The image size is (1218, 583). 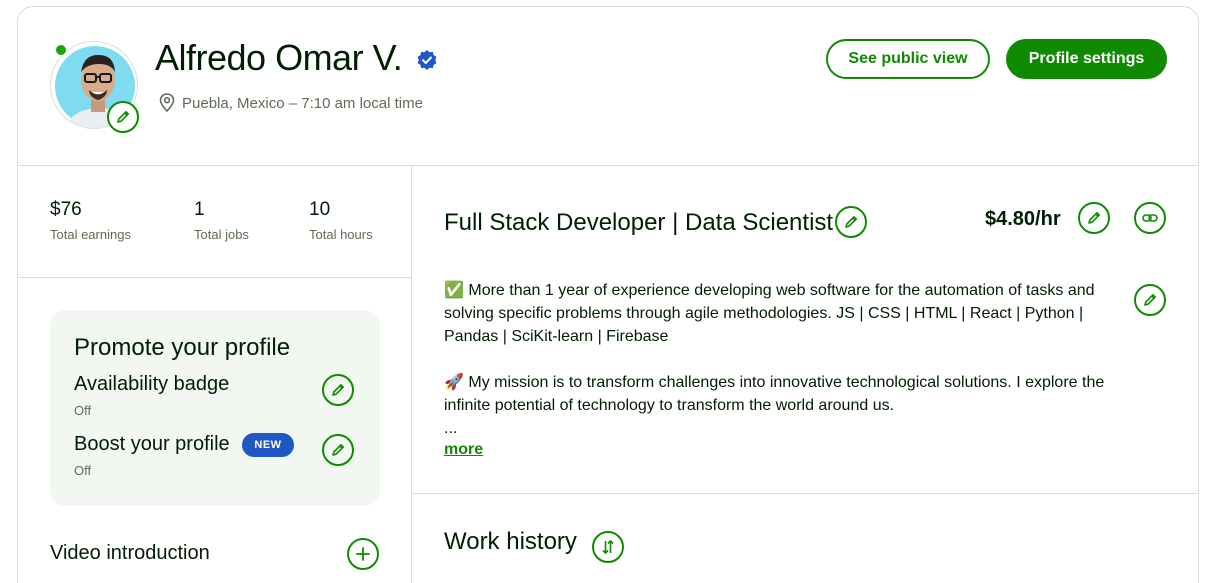 What do you see at coordinates (83, 470) in the screenshot?
I see `boost-profile-status: Off` at bounding box center [83, 470].